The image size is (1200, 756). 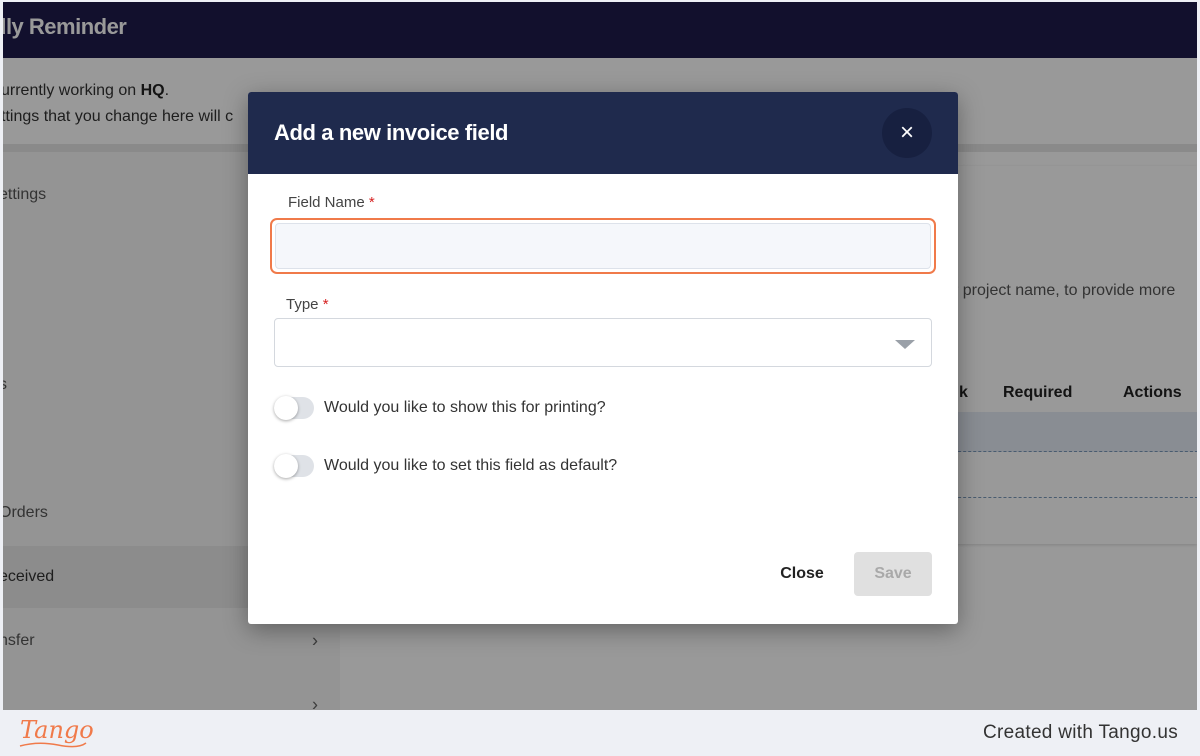 I want to click on close-button: Close, so click(x=802, y=574).